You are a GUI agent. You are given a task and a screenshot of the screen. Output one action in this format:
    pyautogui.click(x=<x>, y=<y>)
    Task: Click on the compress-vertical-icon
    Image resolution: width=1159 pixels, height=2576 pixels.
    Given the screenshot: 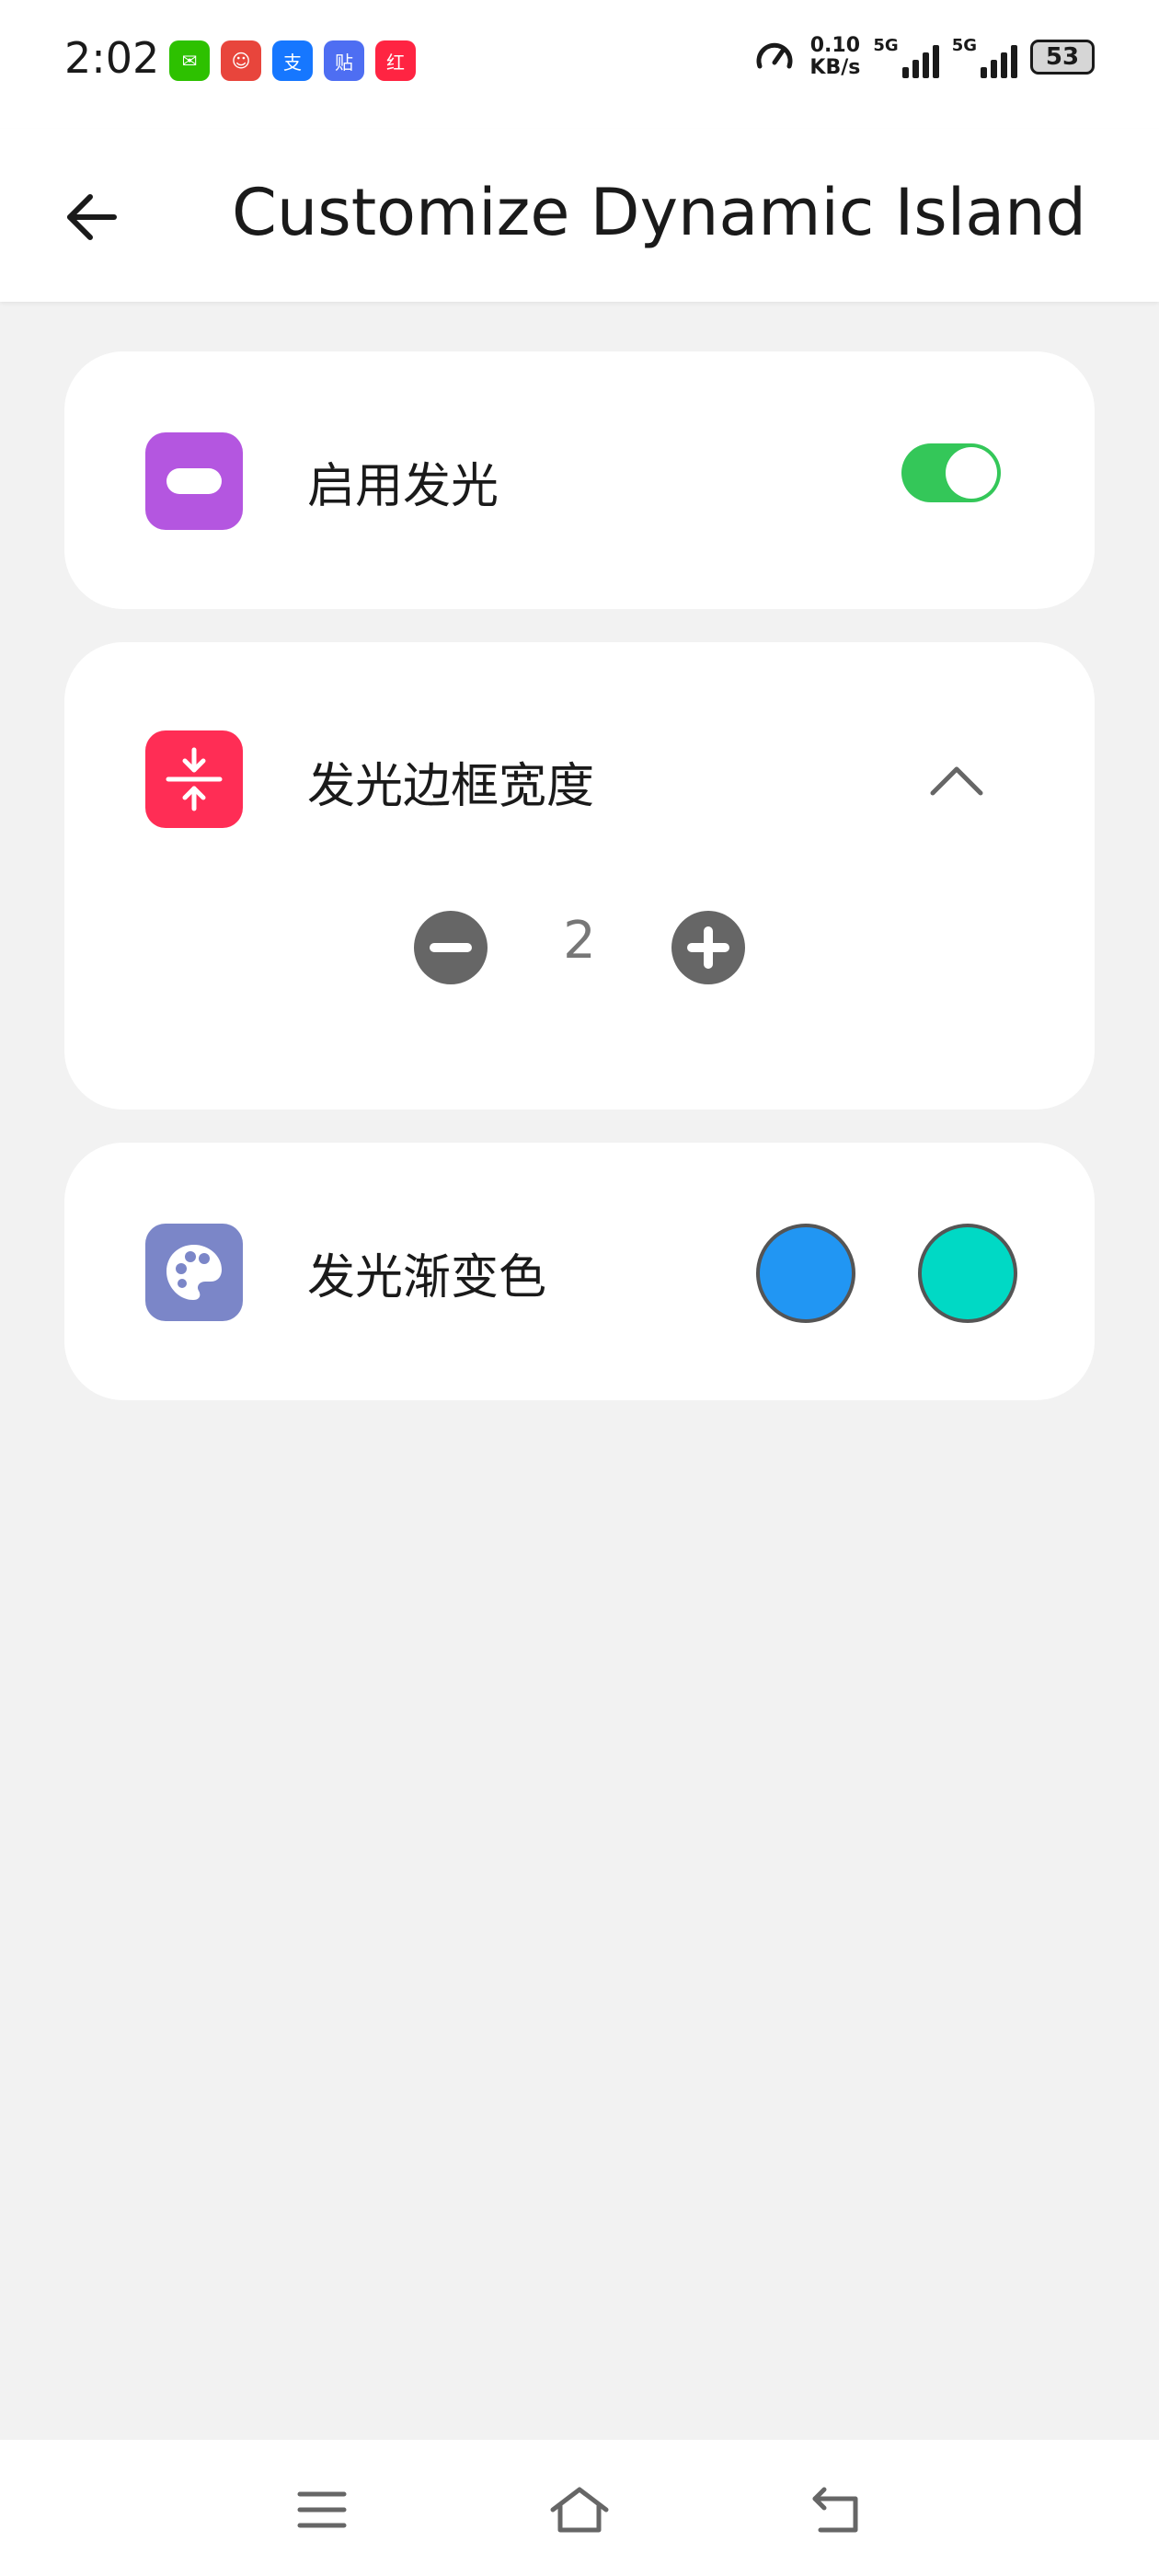 What is the action you would take?
    pyautogui.click(x=194, y=779)
    